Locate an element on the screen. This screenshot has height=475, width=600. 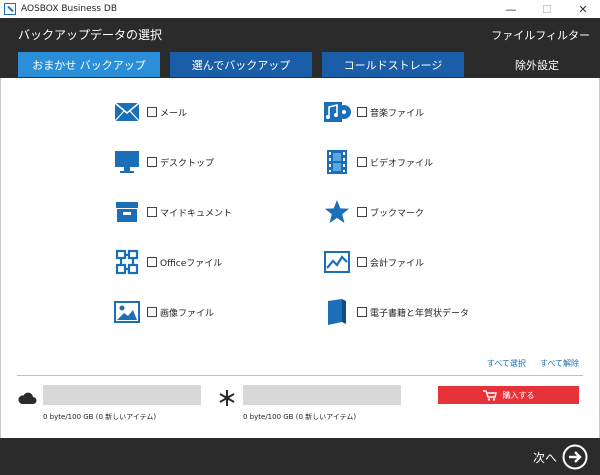
tab-select-backup: 選んでバックアップ is located at coordinates (241, 64).